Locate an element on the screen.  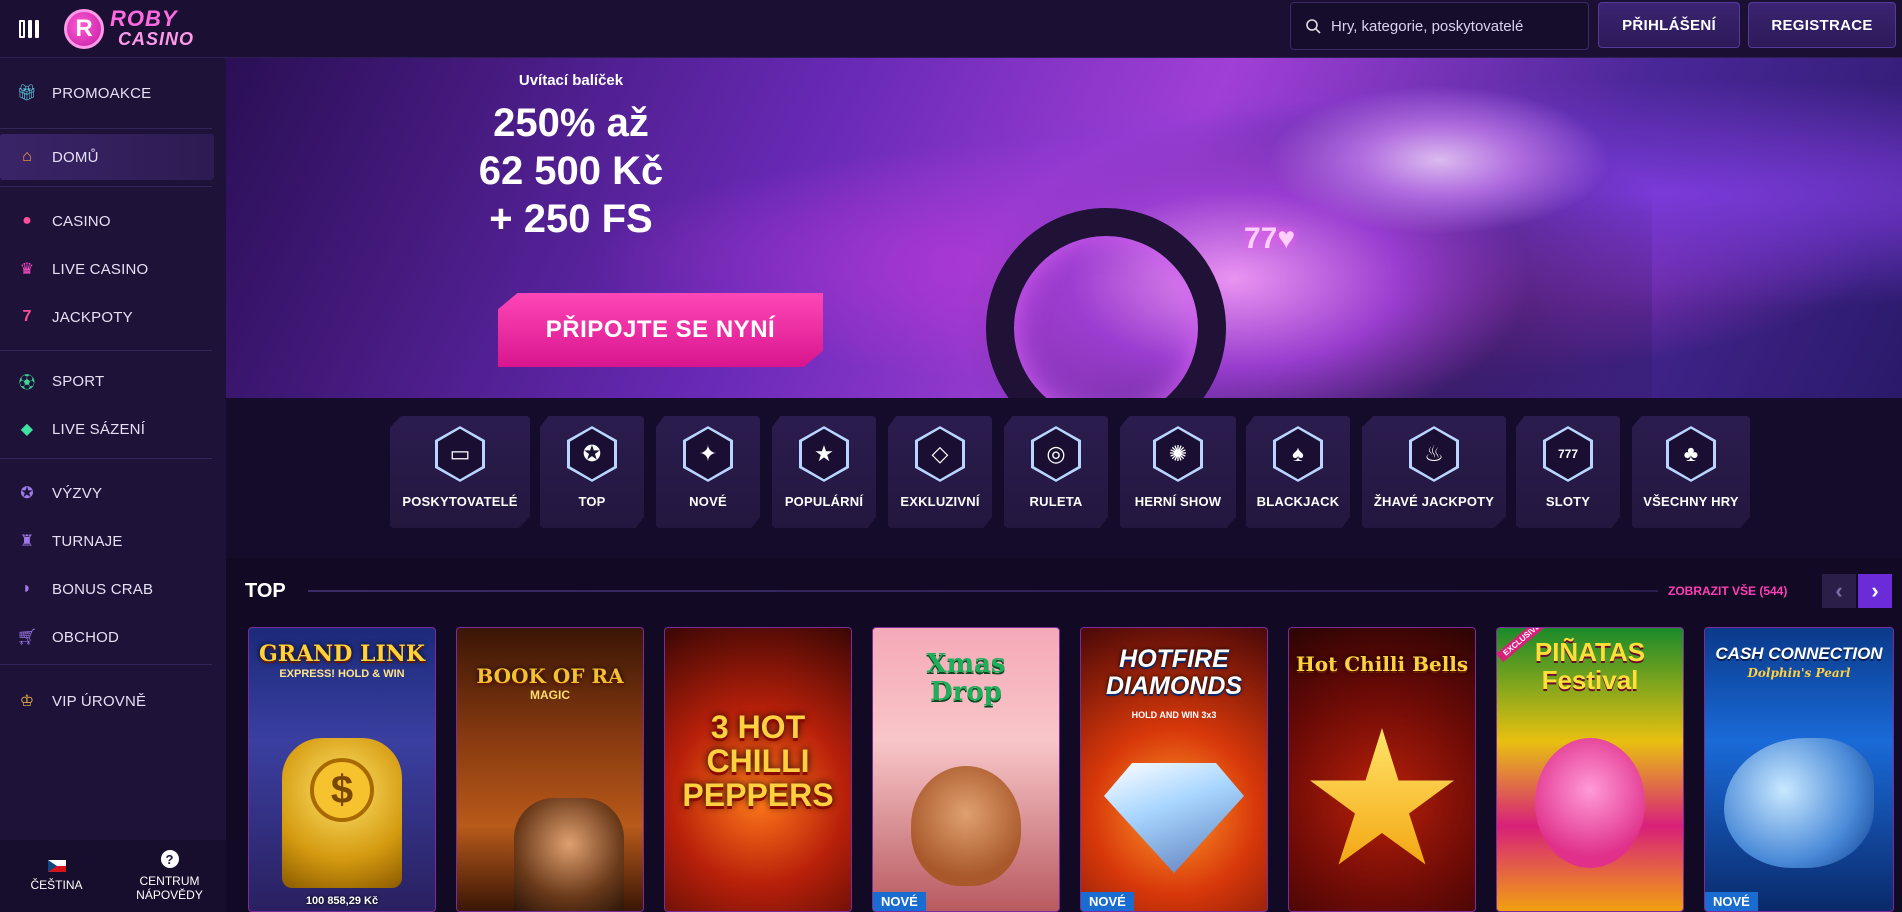
game-tile-cash-connection: CASH CONNECTION Dolphin's Pearl NOVÉ is located at coordinates (1799, 769).